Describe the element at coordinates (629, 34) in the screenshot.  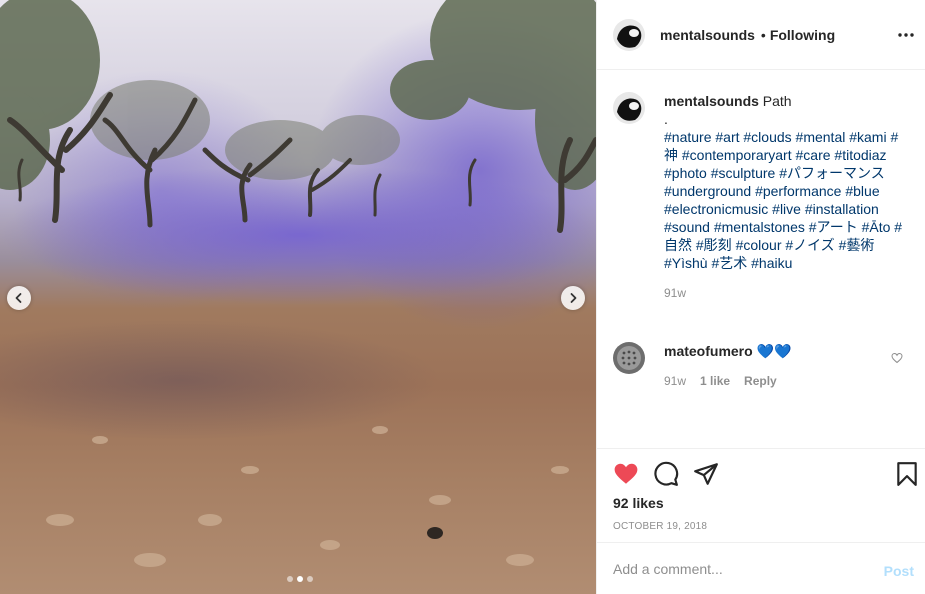
I see `author-avatar` at that location.